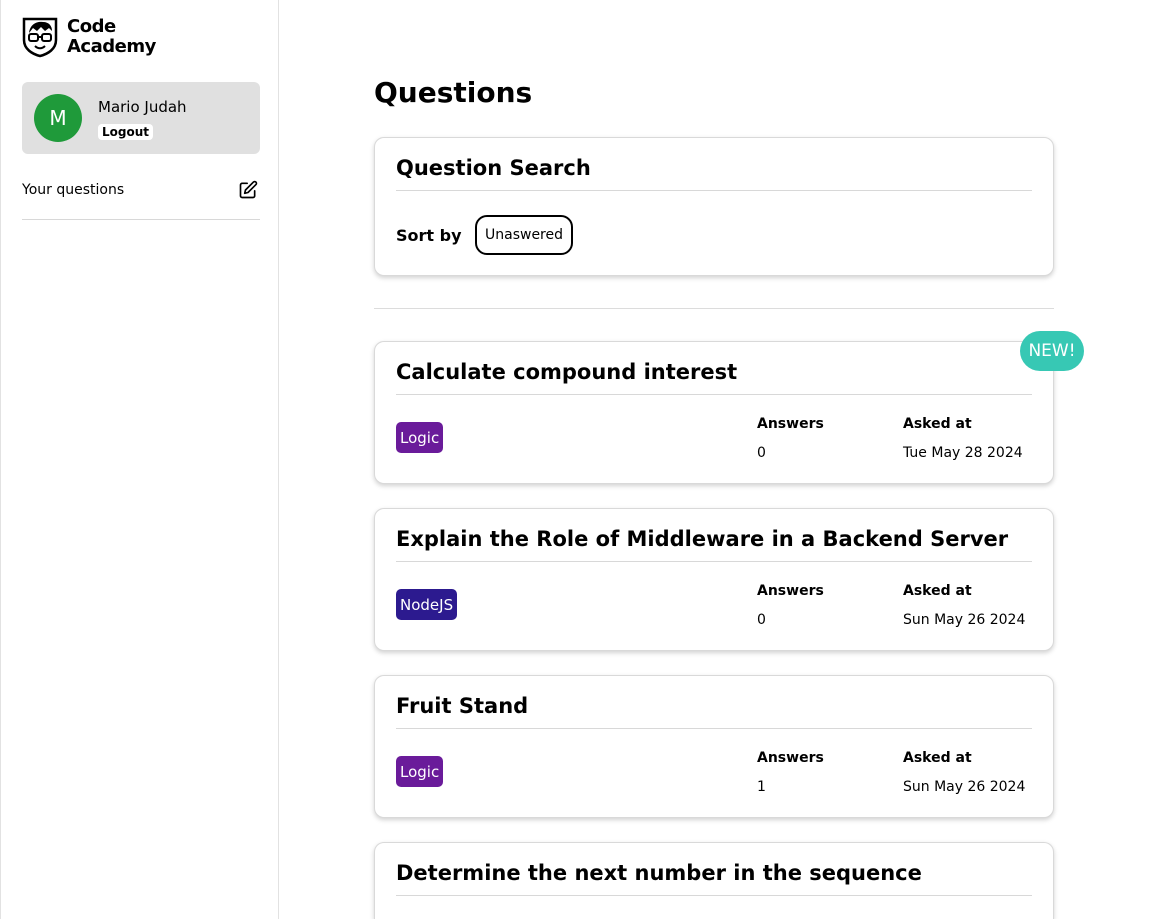 Image resolution: width=1150 pixels, height=919 pixels. What do you see at coordinates (1052, 351) in the screenshot?
I see `new-badge: NEW!` at bounding box center [1052, 351].